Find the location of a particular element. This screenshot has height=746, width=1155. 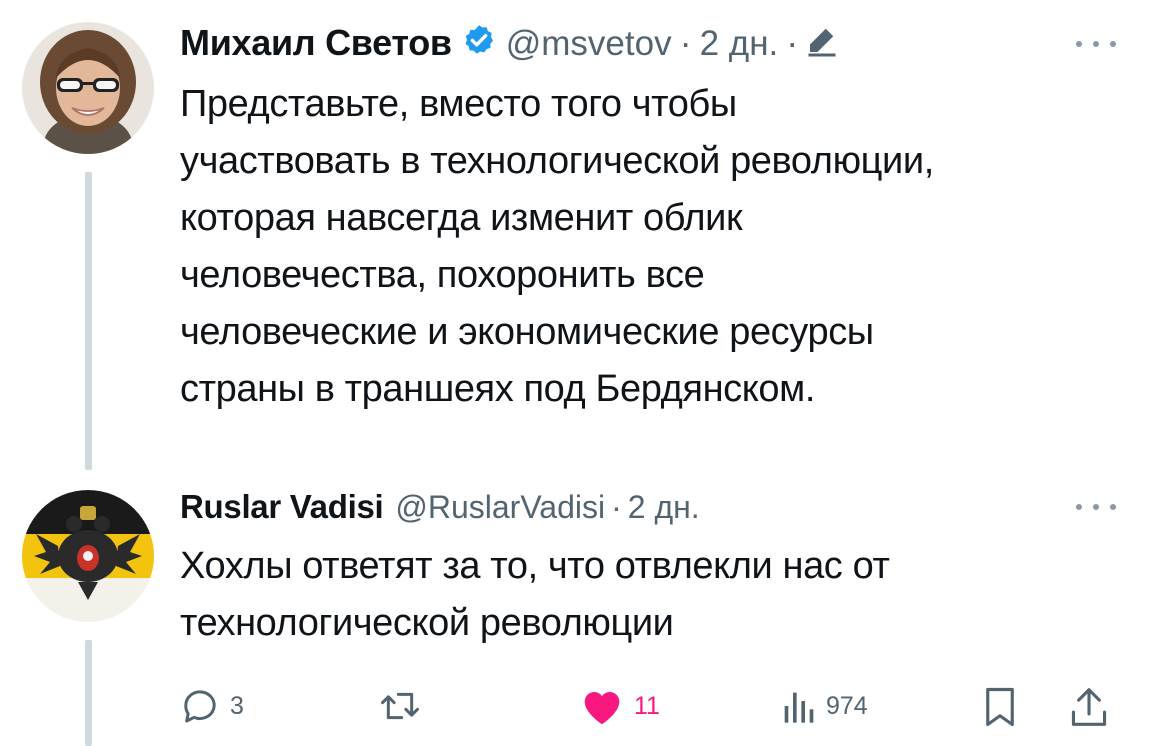

avatar-msvetov is located at coordinates (88, 88).